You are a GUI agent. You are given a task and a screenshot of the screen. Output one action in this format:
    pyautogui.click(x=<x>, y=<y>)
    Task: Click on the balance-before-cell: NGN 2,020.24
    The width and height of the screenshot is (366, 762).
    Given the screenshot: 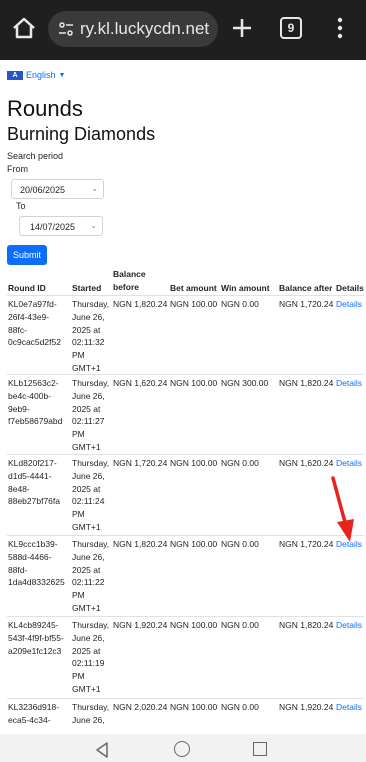 What is the action you would take?
    pyautogui.click(x=140, y=707)
    